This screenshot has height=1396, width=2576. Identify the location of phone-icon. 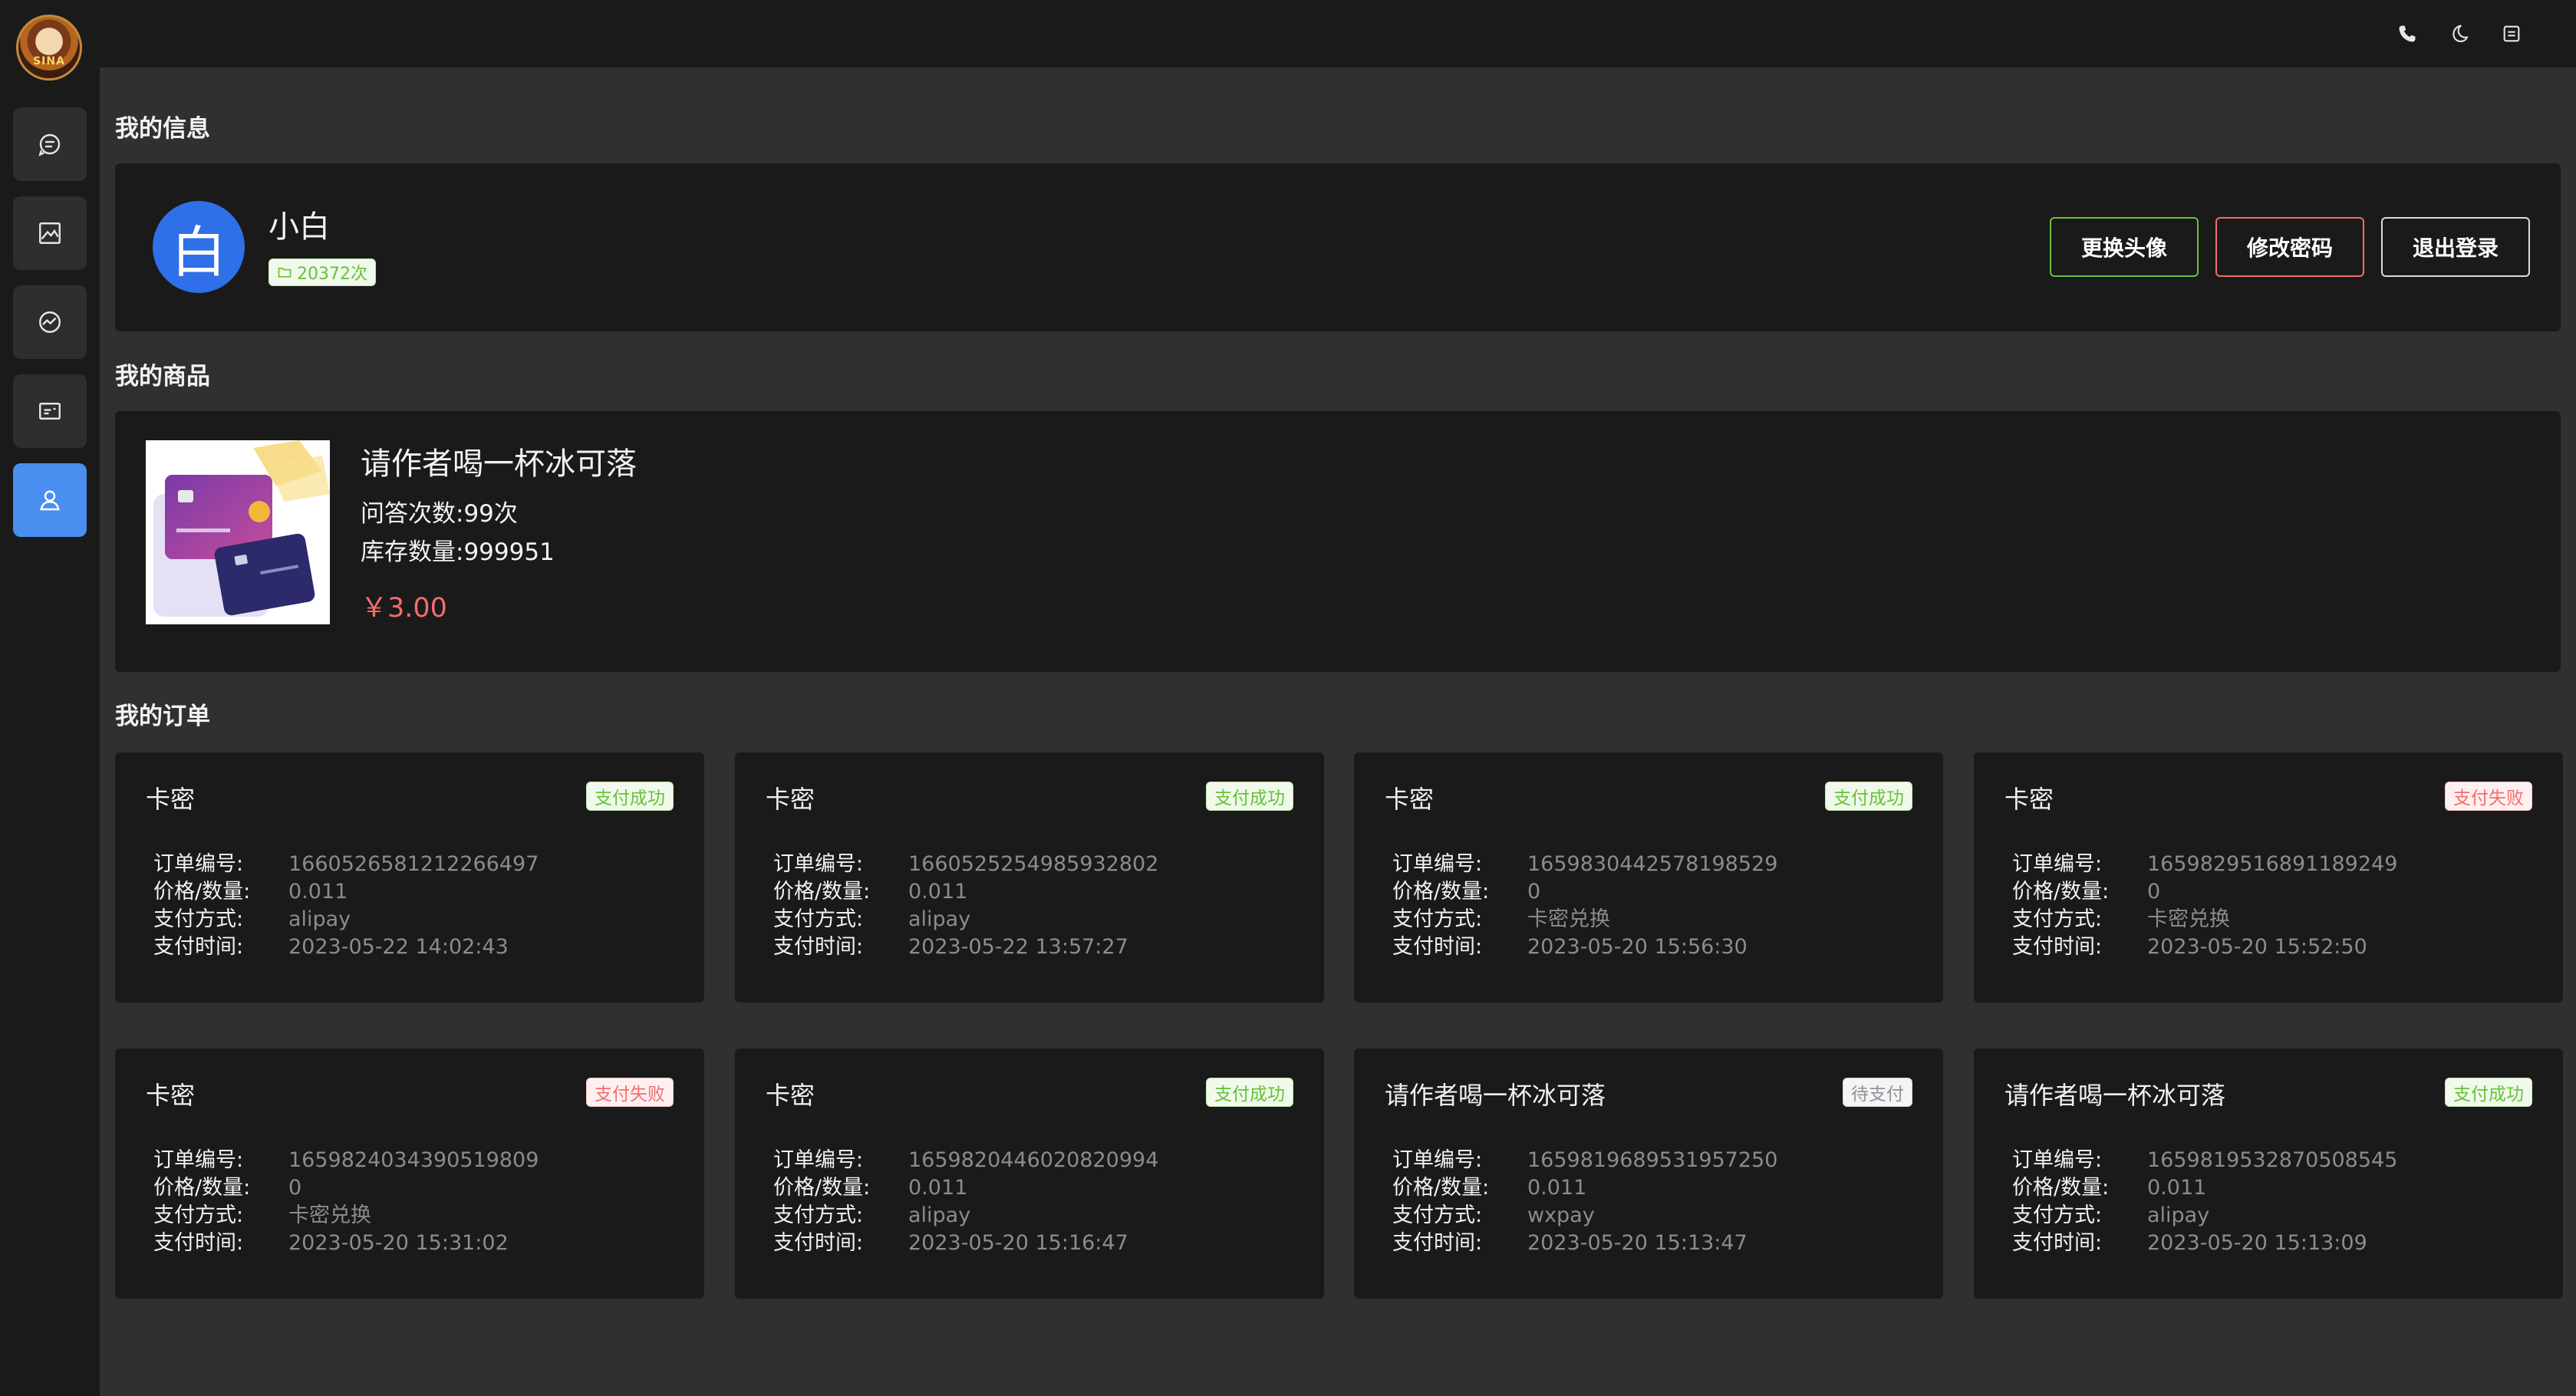
(2407, 33).